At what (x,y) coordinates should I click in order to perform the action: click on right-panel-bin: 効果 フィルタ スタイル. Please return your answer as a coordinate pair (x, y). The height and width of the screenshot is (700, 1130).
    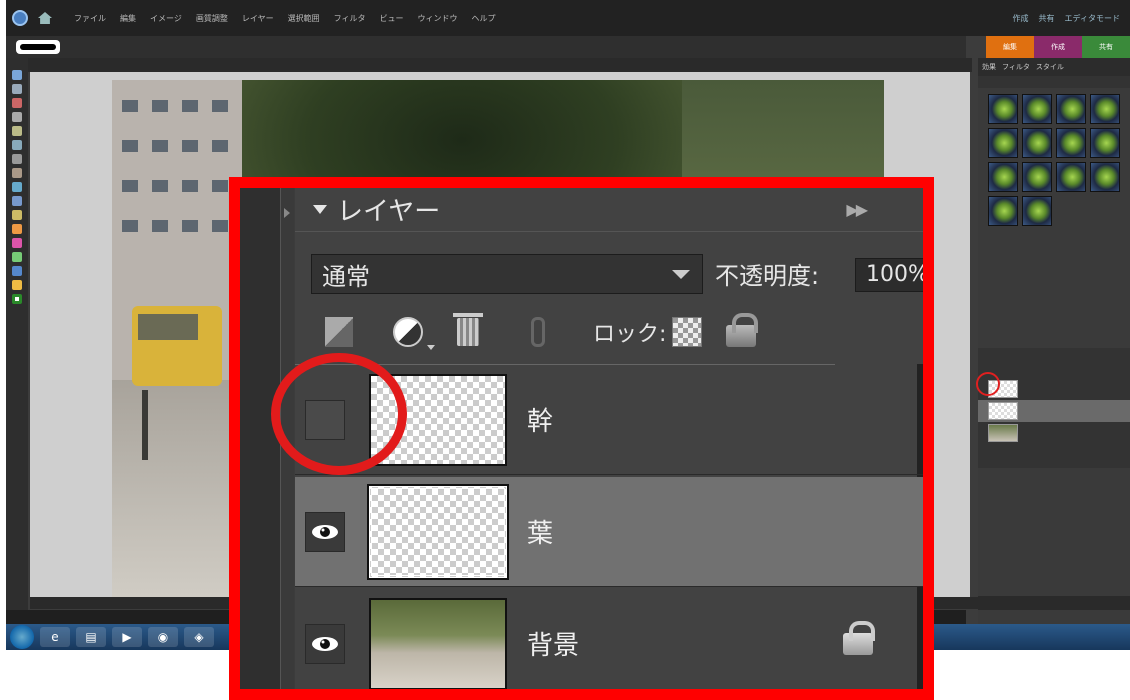
    Looking at the image, I should click on (1053, 341).